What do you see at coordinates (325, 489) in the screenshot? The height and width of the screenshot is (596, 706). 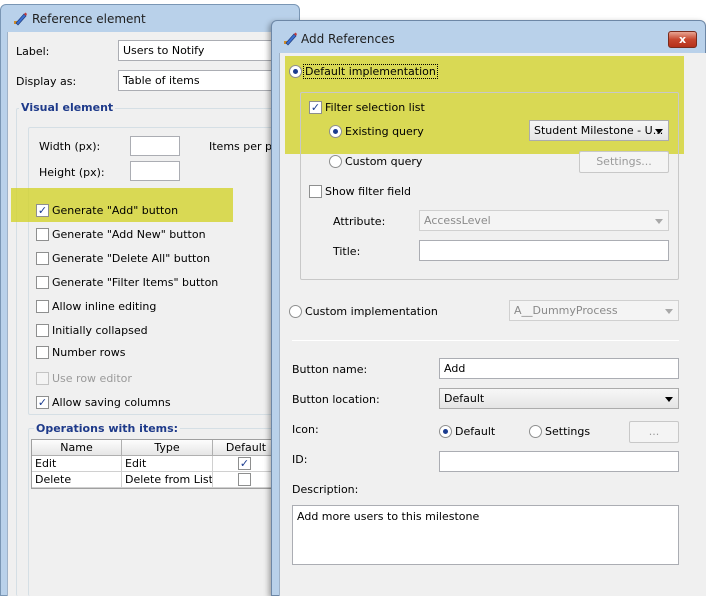 I see `description-caption: Description:` at bounding box center [325, 489].